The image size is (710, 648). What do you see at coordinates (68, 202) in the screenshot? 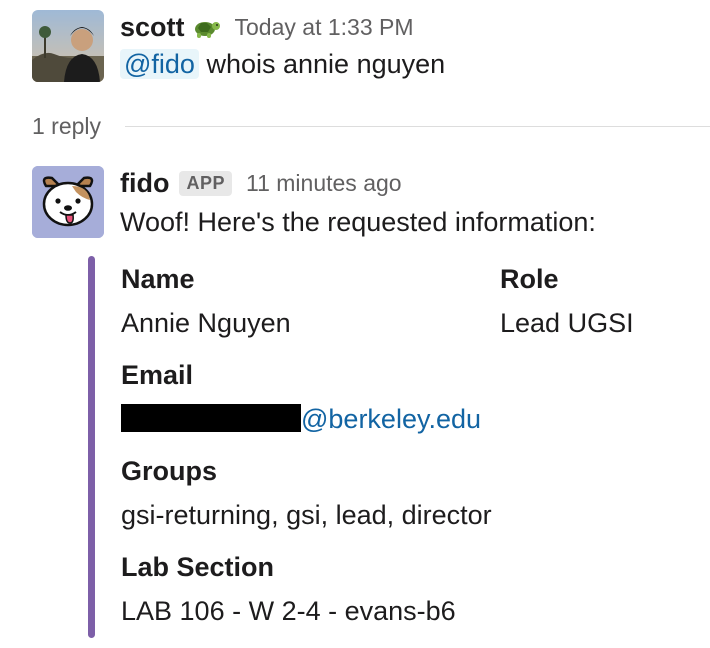
I see `avatar-fido` at bounding box center [68, 202].